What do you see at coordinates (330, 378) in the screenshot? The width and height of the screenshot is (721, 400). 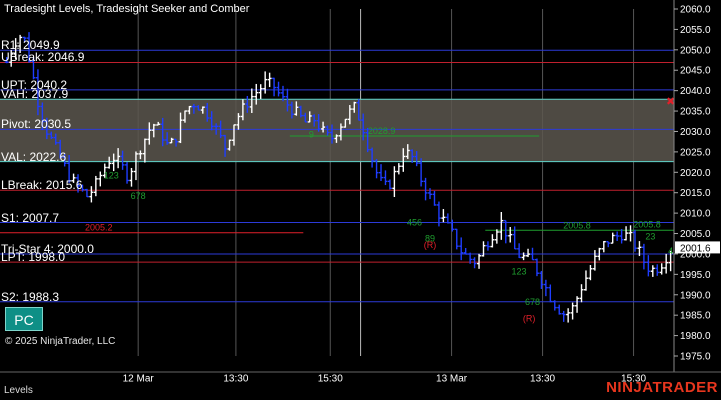 I see `x-tick-label: 15:30` at bounding box center [330, 378].